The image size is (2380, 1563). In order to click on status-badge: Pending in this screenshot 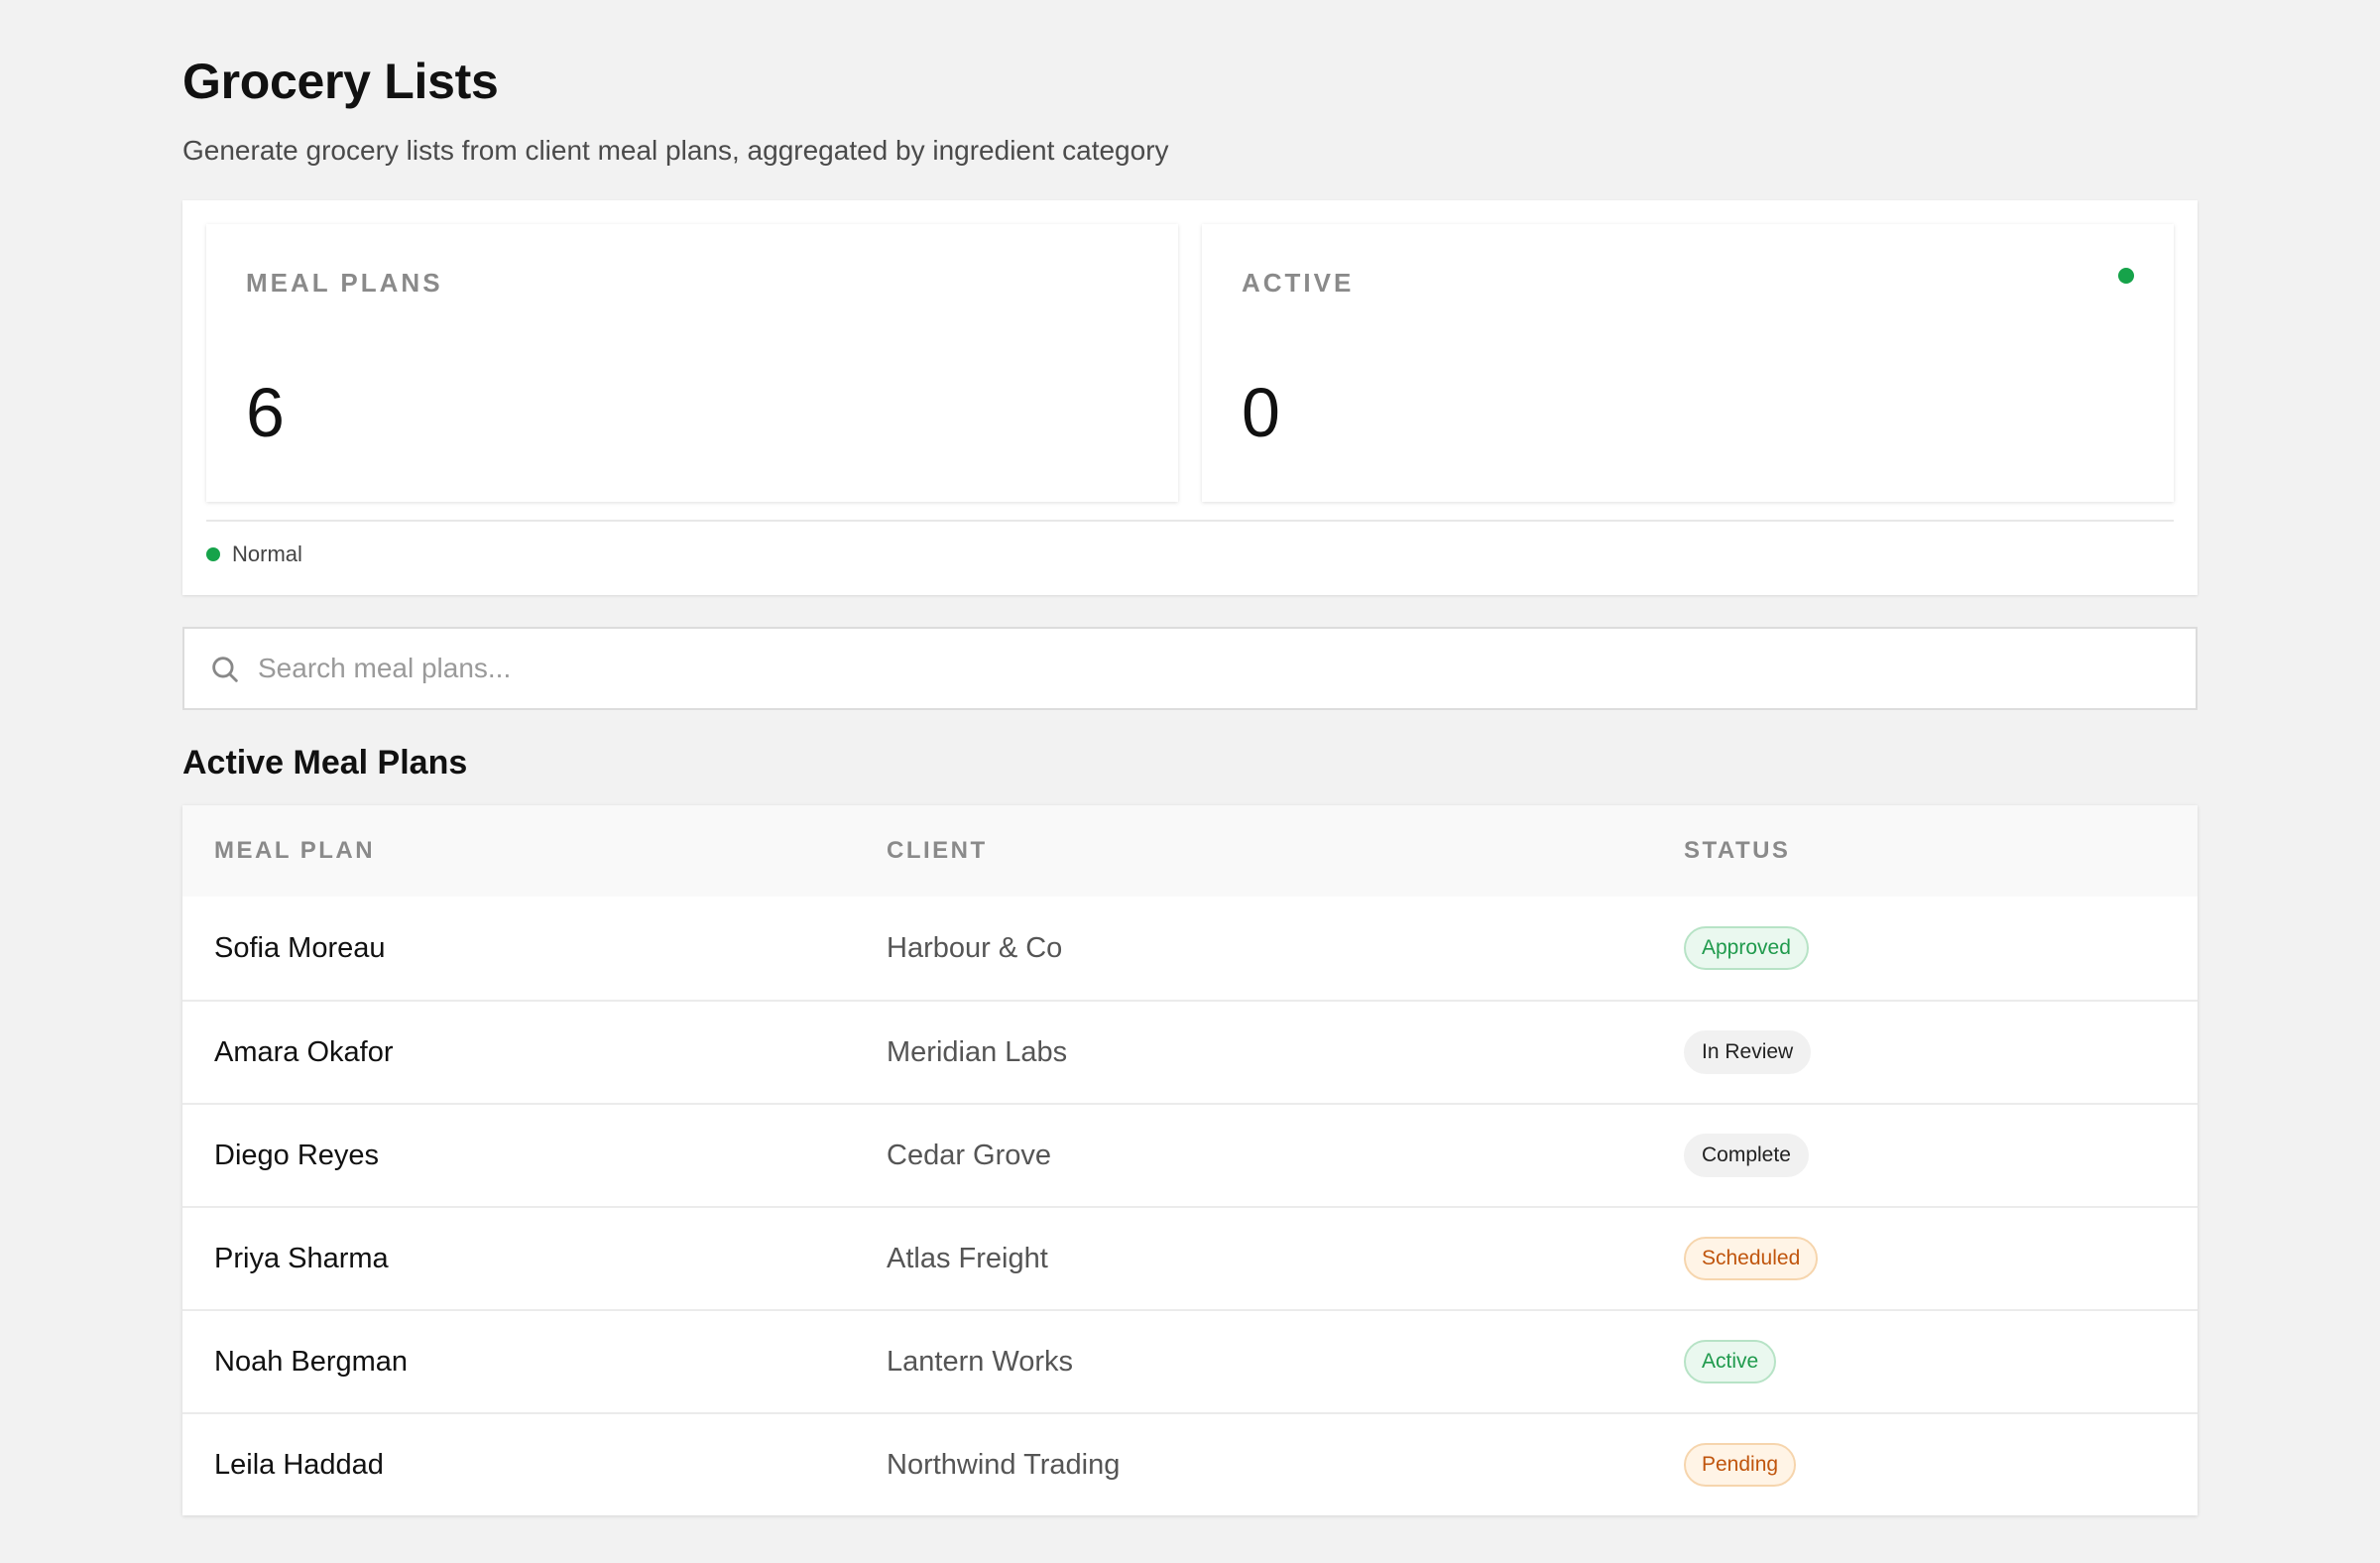, I will do `click(1740, 1465)`.